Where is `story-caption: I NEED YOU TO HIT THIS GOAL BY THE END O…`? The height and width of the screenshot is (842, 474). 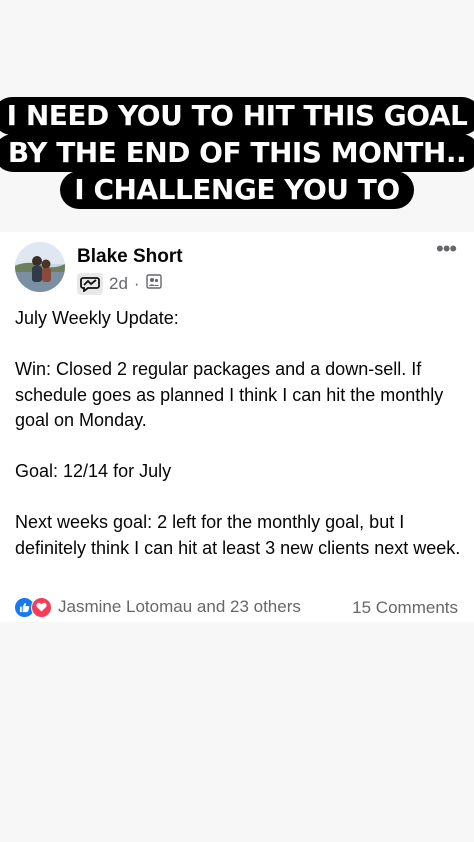
story-caption: I NEED YOU TO HIT THIS GOAL BY THE END O… is located at coordinates (237, 153).